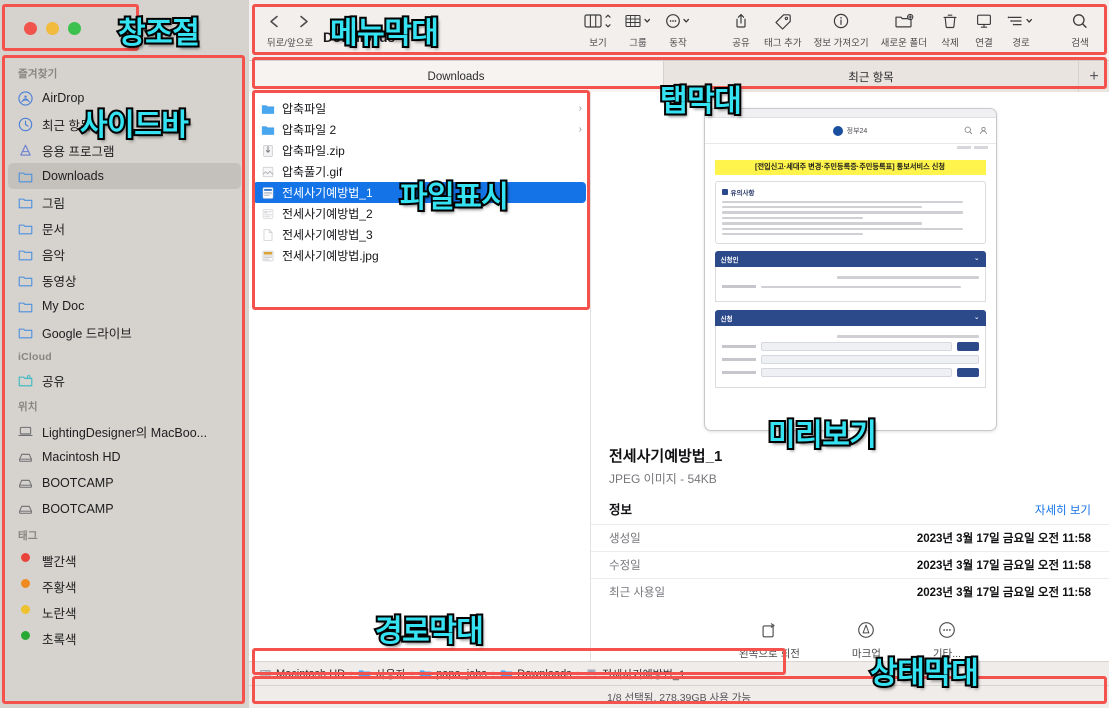 The width and height of the screenshot is (1109, 708). I want to click on window-controls, so click(52, 28).